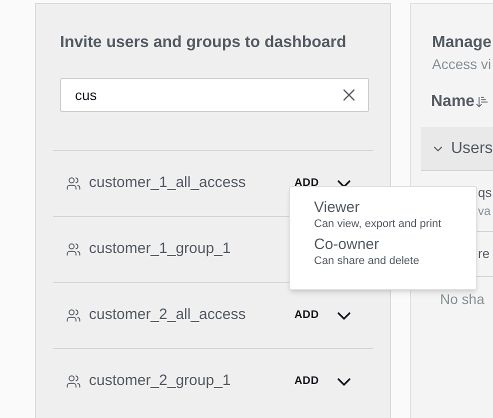 This screenshot has width=493, height=418. What do you see at coordinates (395, 252) in the screenshot?
I see `role-option: Co-owner Can share and delete` at bounding box center [395, 252].